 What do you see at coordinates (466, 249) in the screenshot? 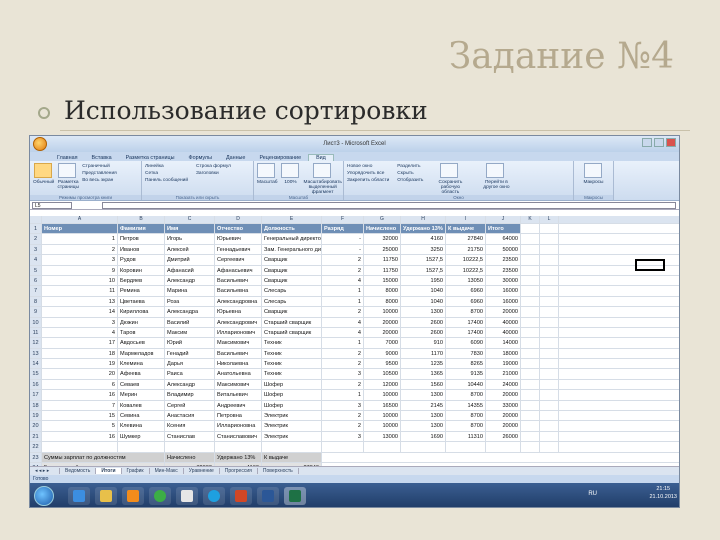
I see `table-cell: 21750` at bounding box center [466, 249].